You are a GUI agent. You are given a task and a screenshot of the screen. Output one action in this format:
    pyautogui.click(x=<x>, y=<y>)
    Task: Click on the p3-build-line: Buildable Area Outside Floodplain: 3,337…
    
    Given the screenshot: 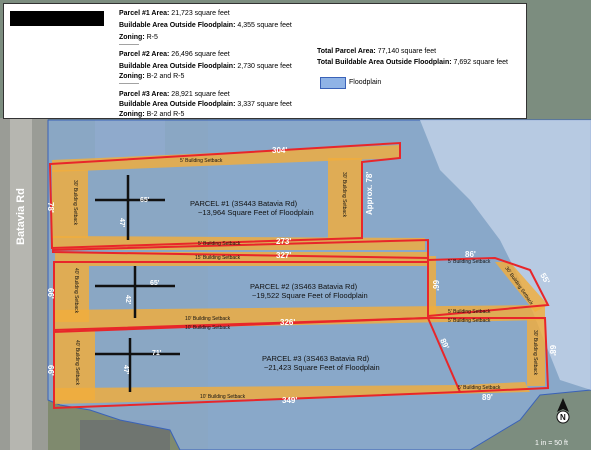 What is the action you would take?
    pyautogui.click(x=205, y=104)
    